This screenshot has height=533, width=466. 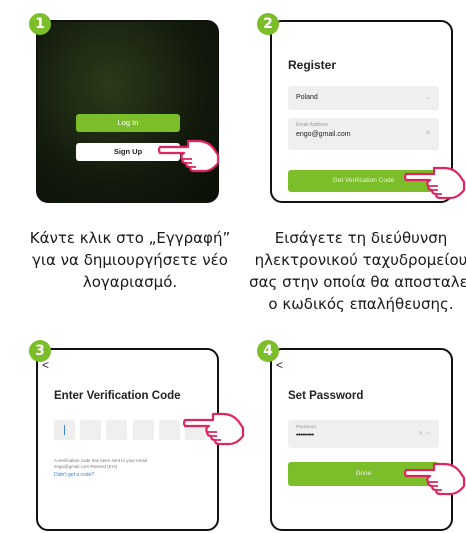 What do you see at coordinates (357, 282) in the screenshot?
I see `caption-line: σας στην οποία θα αποσταλεί` at bounding box center [357, 282].